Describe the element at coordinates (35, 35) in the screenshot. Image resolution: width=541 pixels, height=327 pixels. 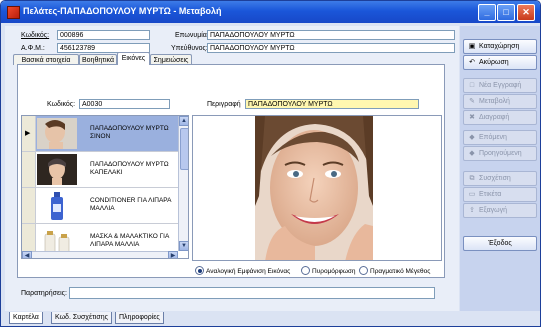
I see `code-label: Κωδικός:` at that location.